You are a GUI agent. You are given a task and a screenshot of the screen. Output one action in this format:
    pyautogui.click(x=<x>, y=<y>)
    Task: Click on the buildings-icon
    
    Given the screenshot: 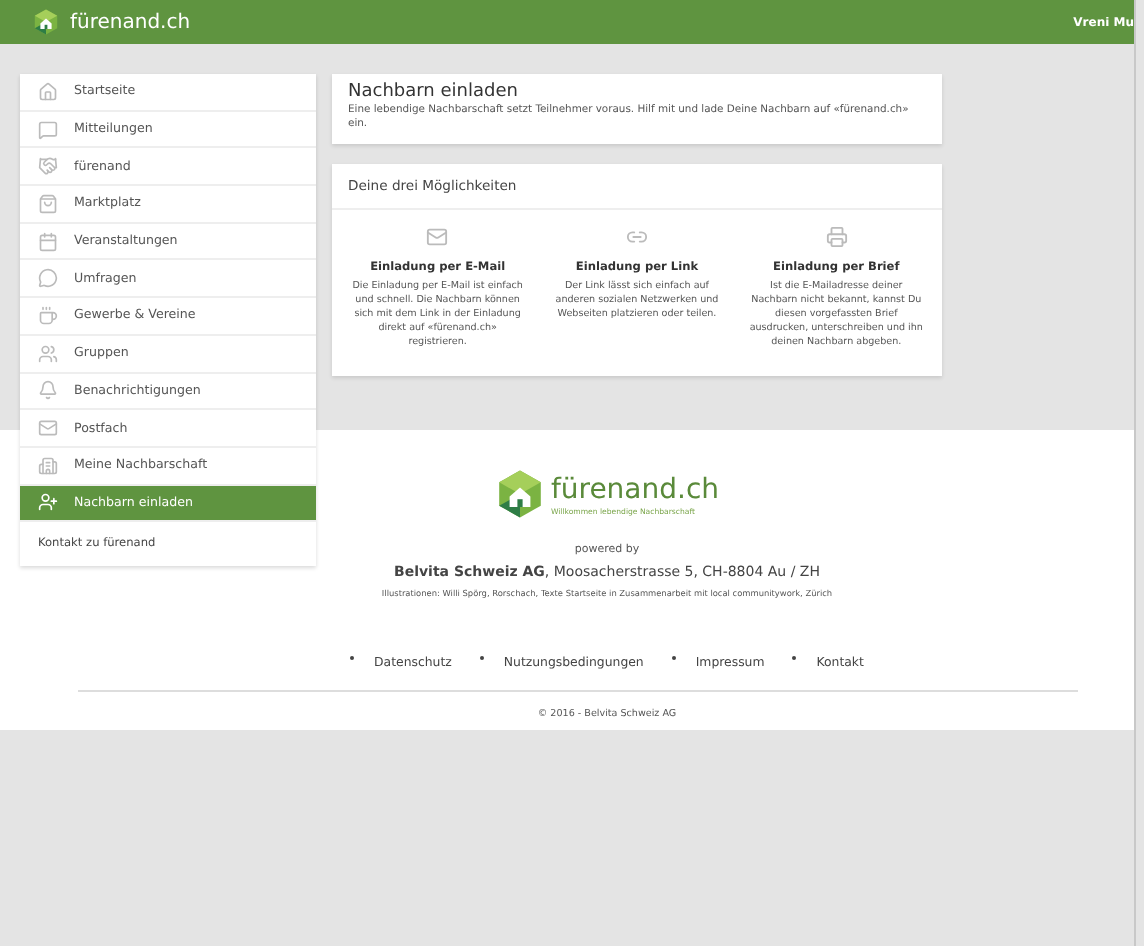 What is the action you would take?
    pyautogui.click(x=48, y=465)
    